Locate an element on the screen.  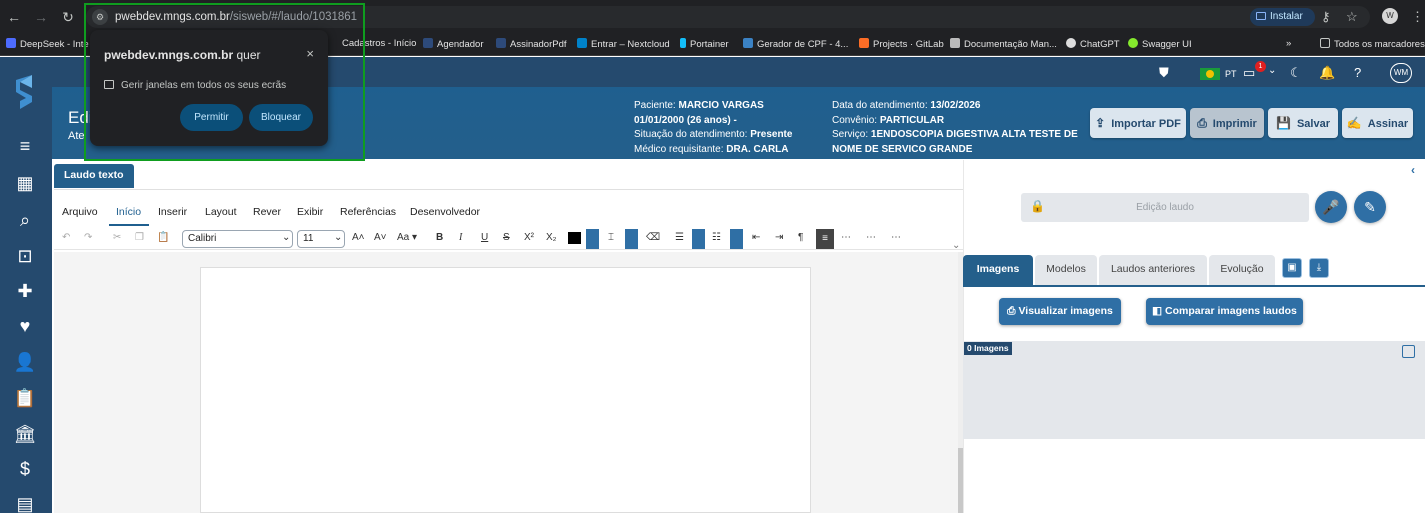
menu-arquivo: Arquivo is located at coordinates (80, 212).